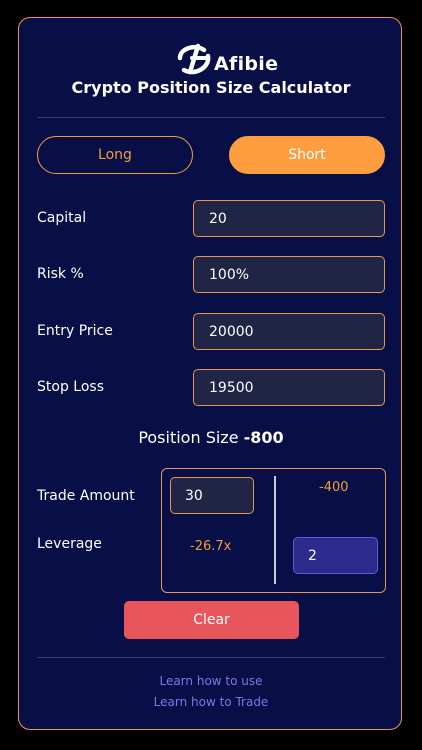  What do you see at coordinates (289, 218) in the screenshot?
I see `capital-input` at bounding box center [289, 218].